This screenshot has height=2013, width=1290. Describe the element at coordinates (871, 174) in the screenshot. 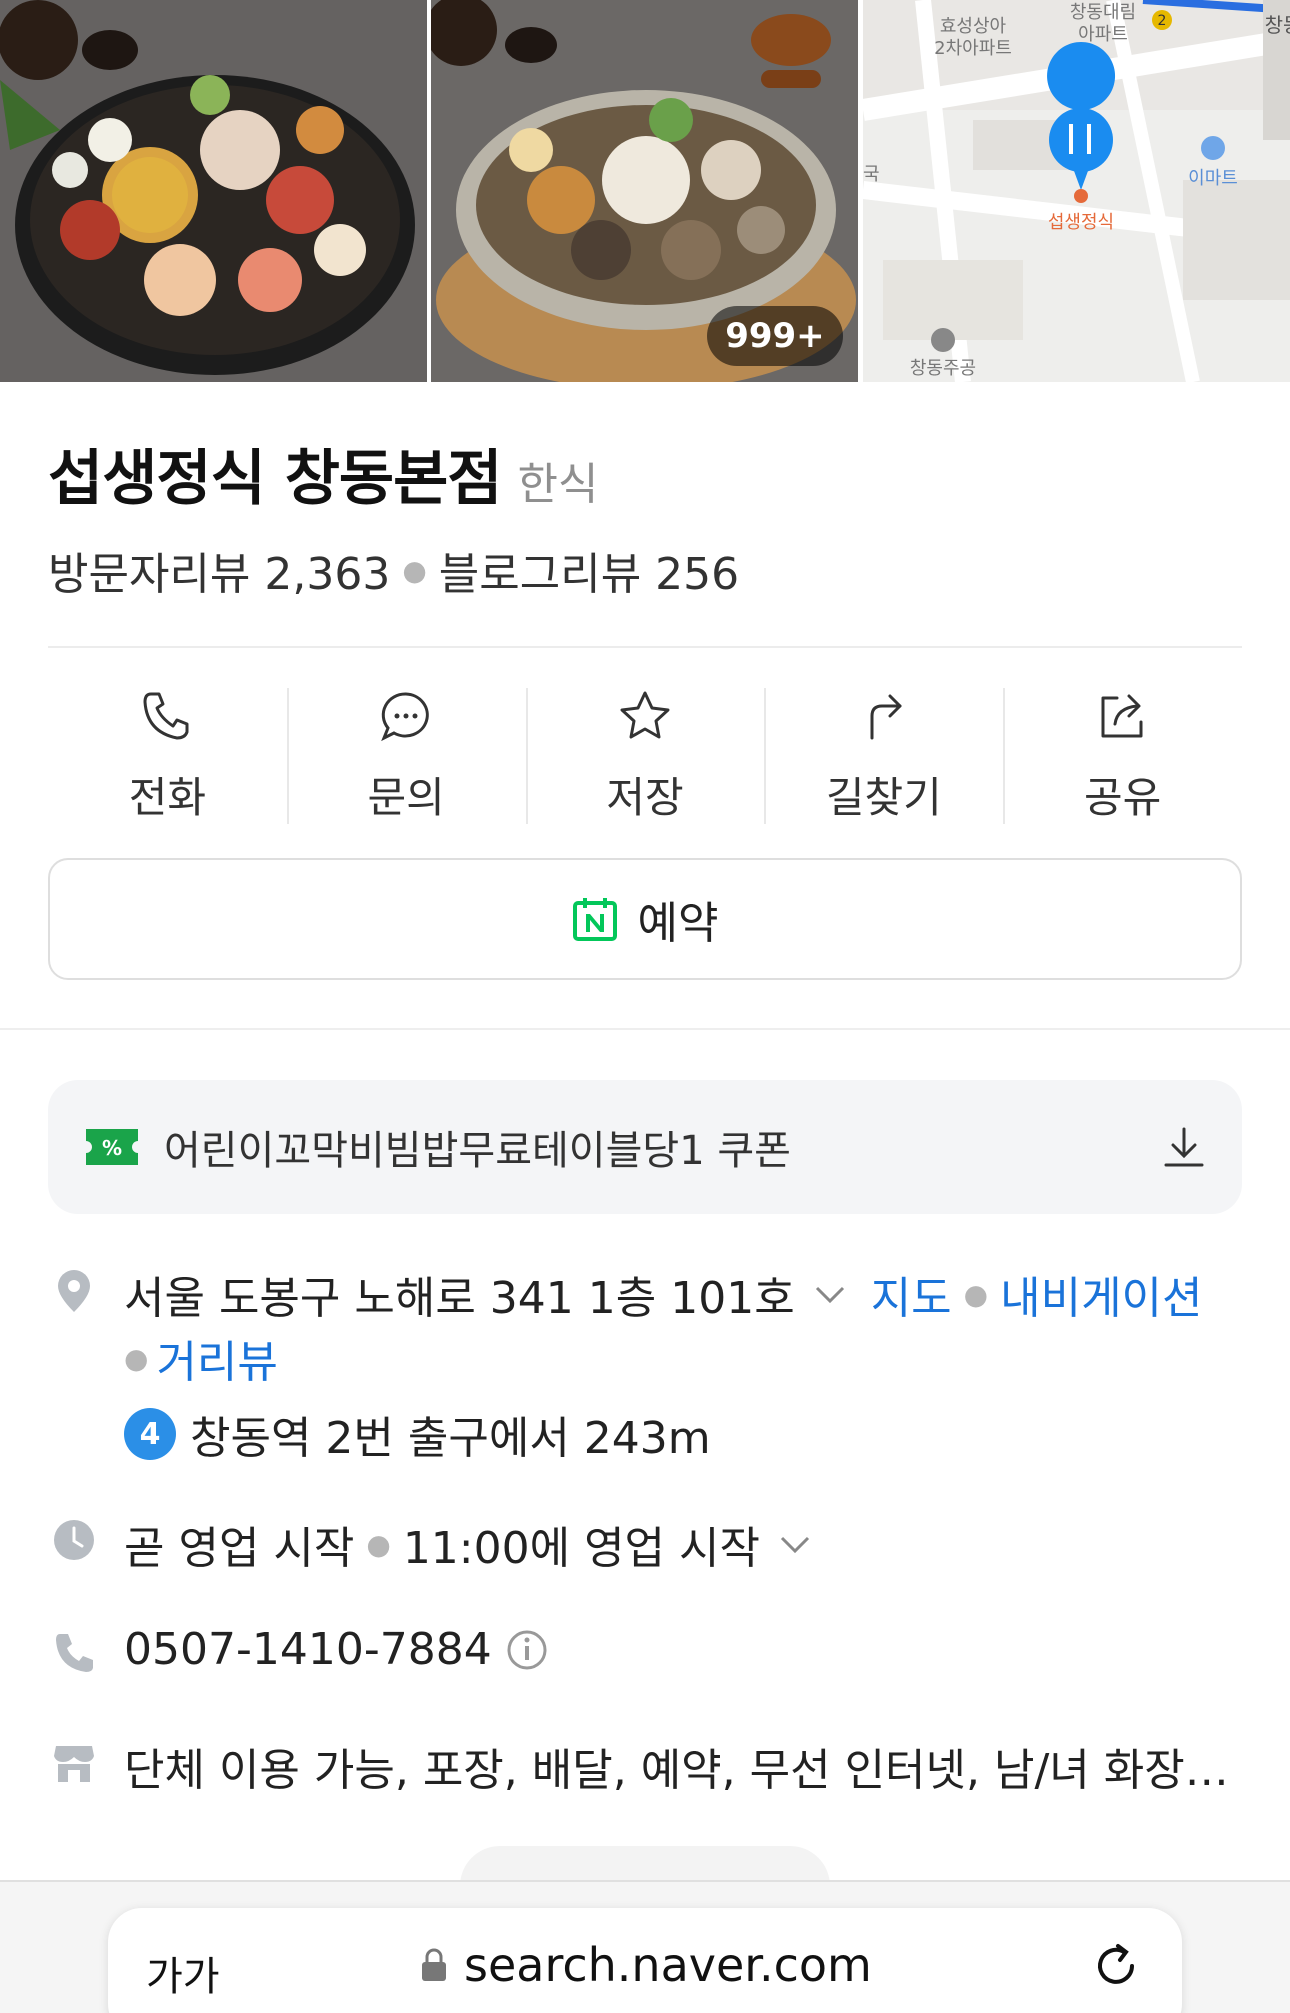

I see `map-label-left: 국` at that location.